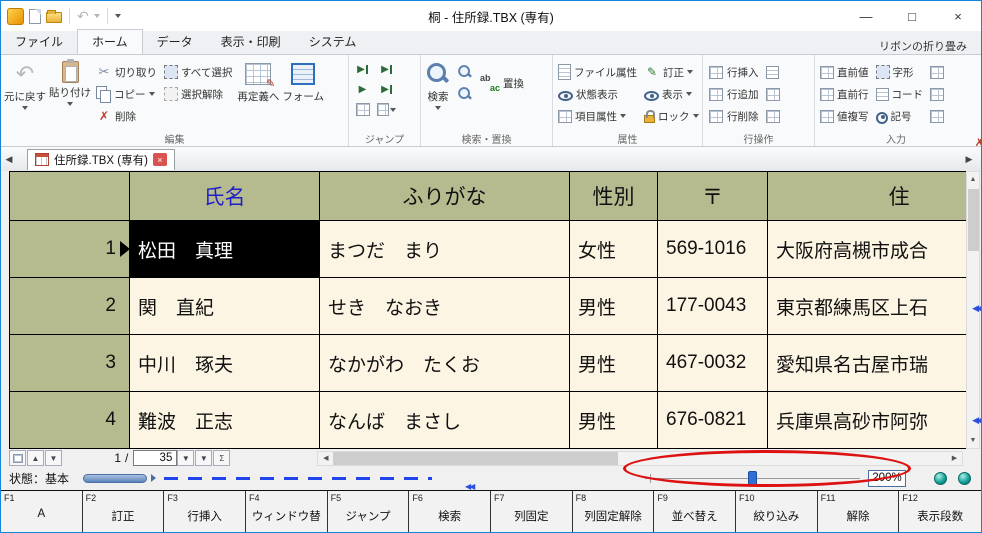  Describe the element at coordinates (222, 458) in the screenshot. I see `sum-button: Σ` at that location.